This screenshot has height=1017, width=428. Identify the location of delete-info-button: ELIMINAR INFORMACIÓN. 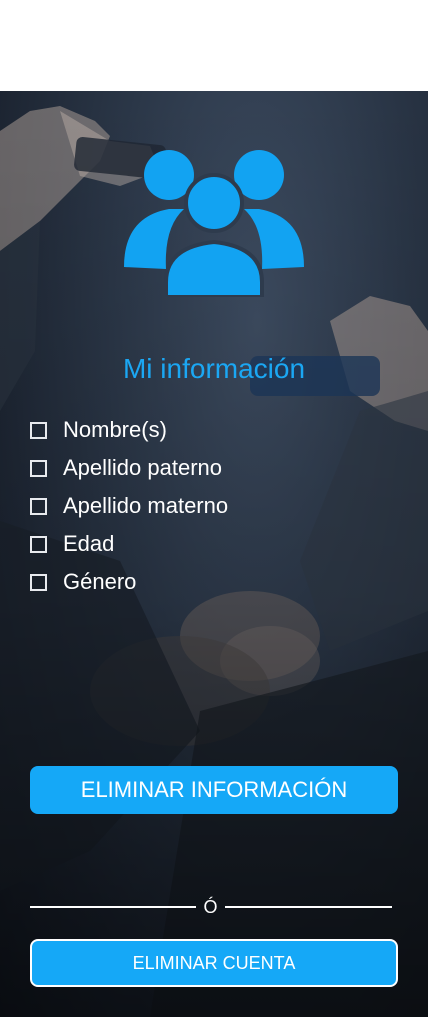
(214, 790).